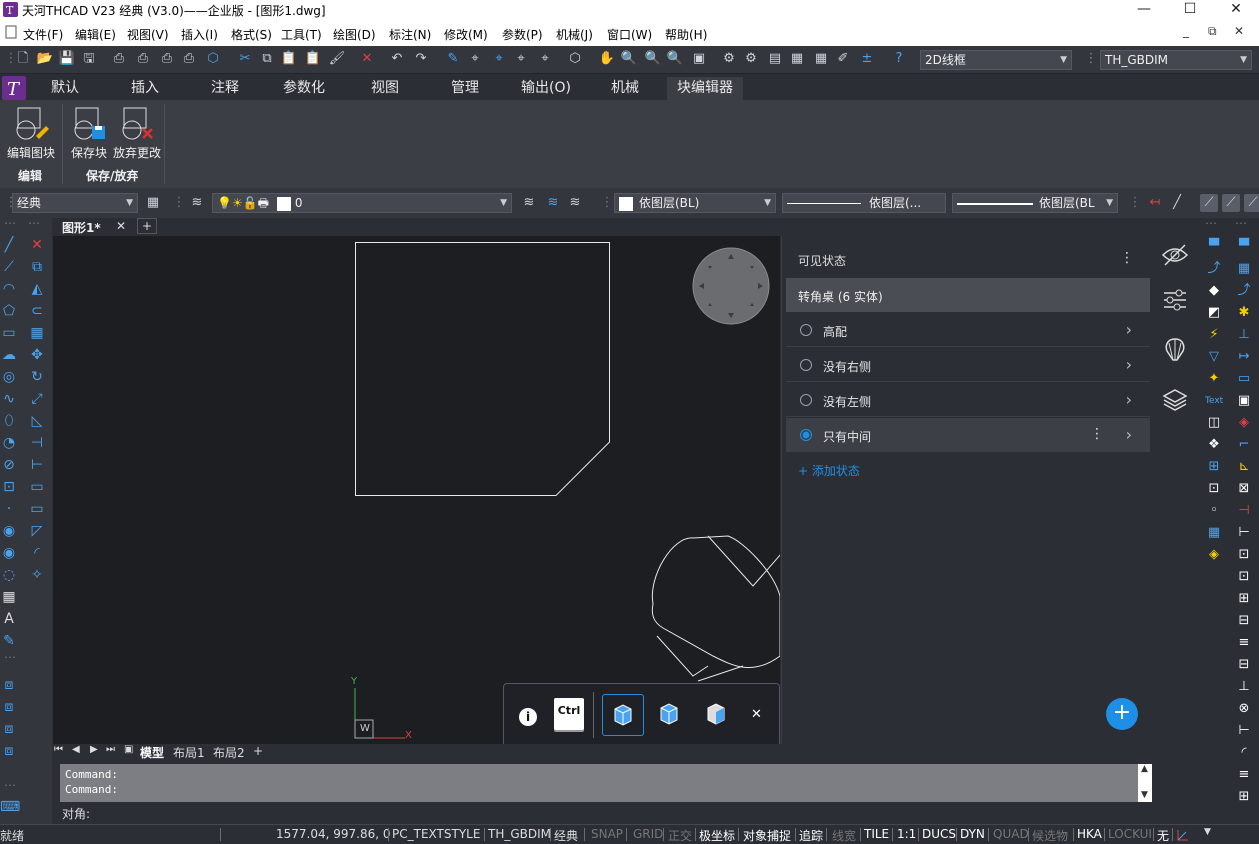 The width and height of the screenshot is (1259, 844). I want to click on rt-a12-icon: ⊡, so click(1214, 489).